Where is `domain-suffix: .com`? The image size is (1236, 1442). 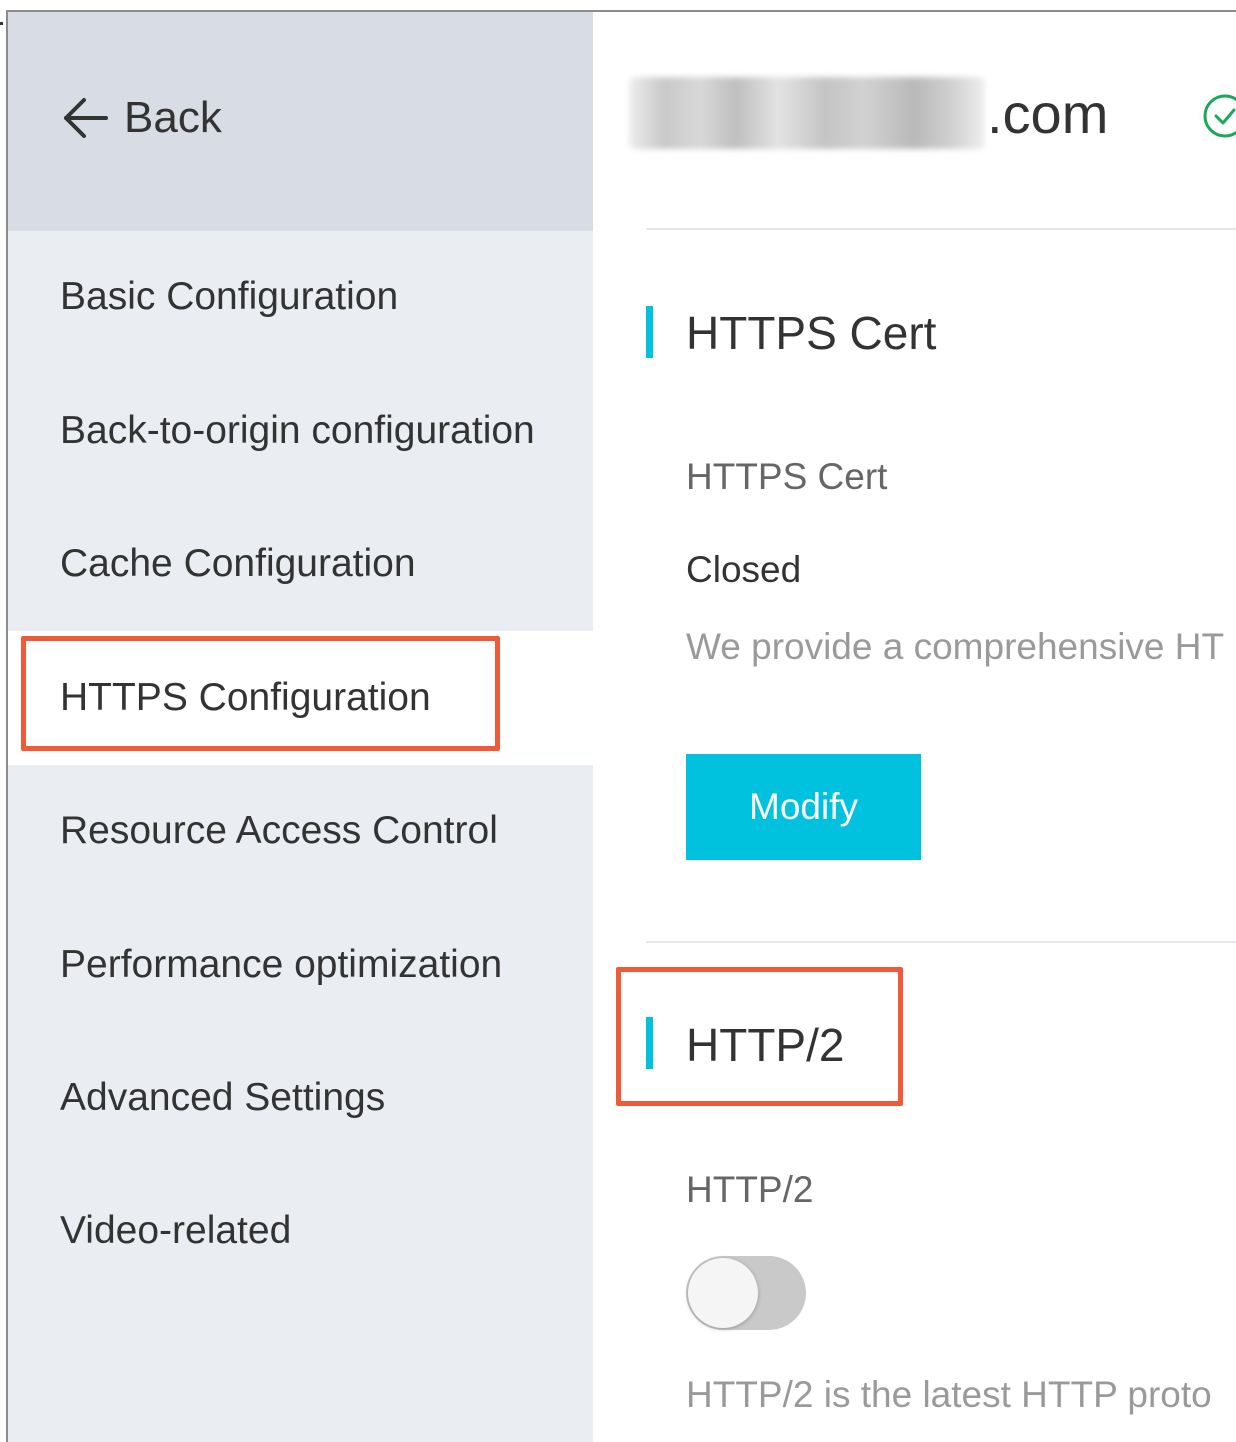 domain-suffix: .com is located at coordinates (1048, 113).